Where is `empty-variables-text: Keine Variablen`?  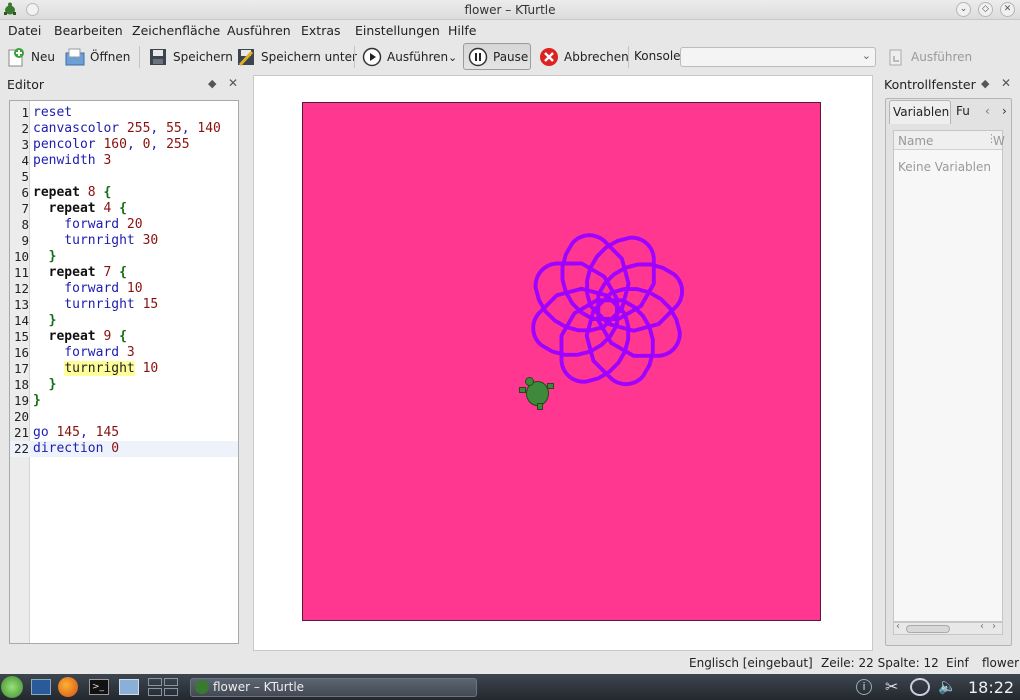
empty-variables-text: Keine Variablen is located at coordinates (944, 167).